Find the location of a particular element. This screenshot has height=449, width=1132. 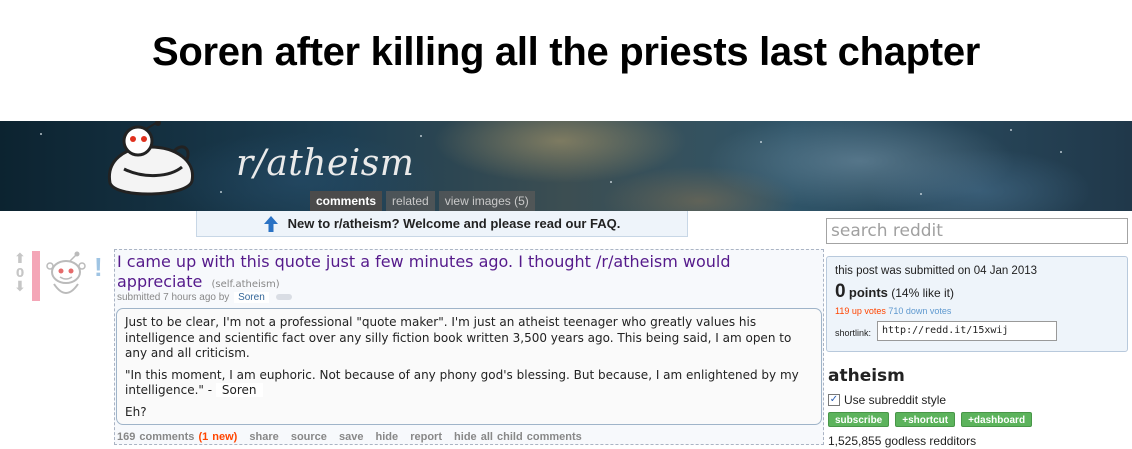

new-comments-count: (1 new) is located at coordinates (217, 437).